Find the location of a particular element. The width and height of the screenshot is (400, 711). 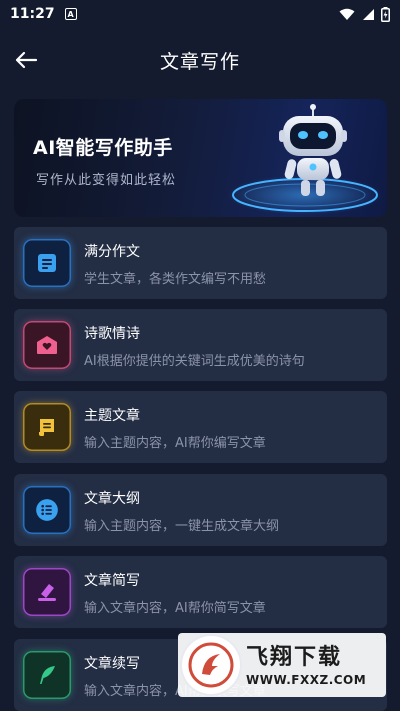

scroll-icon is located at coordinates (47, 427).